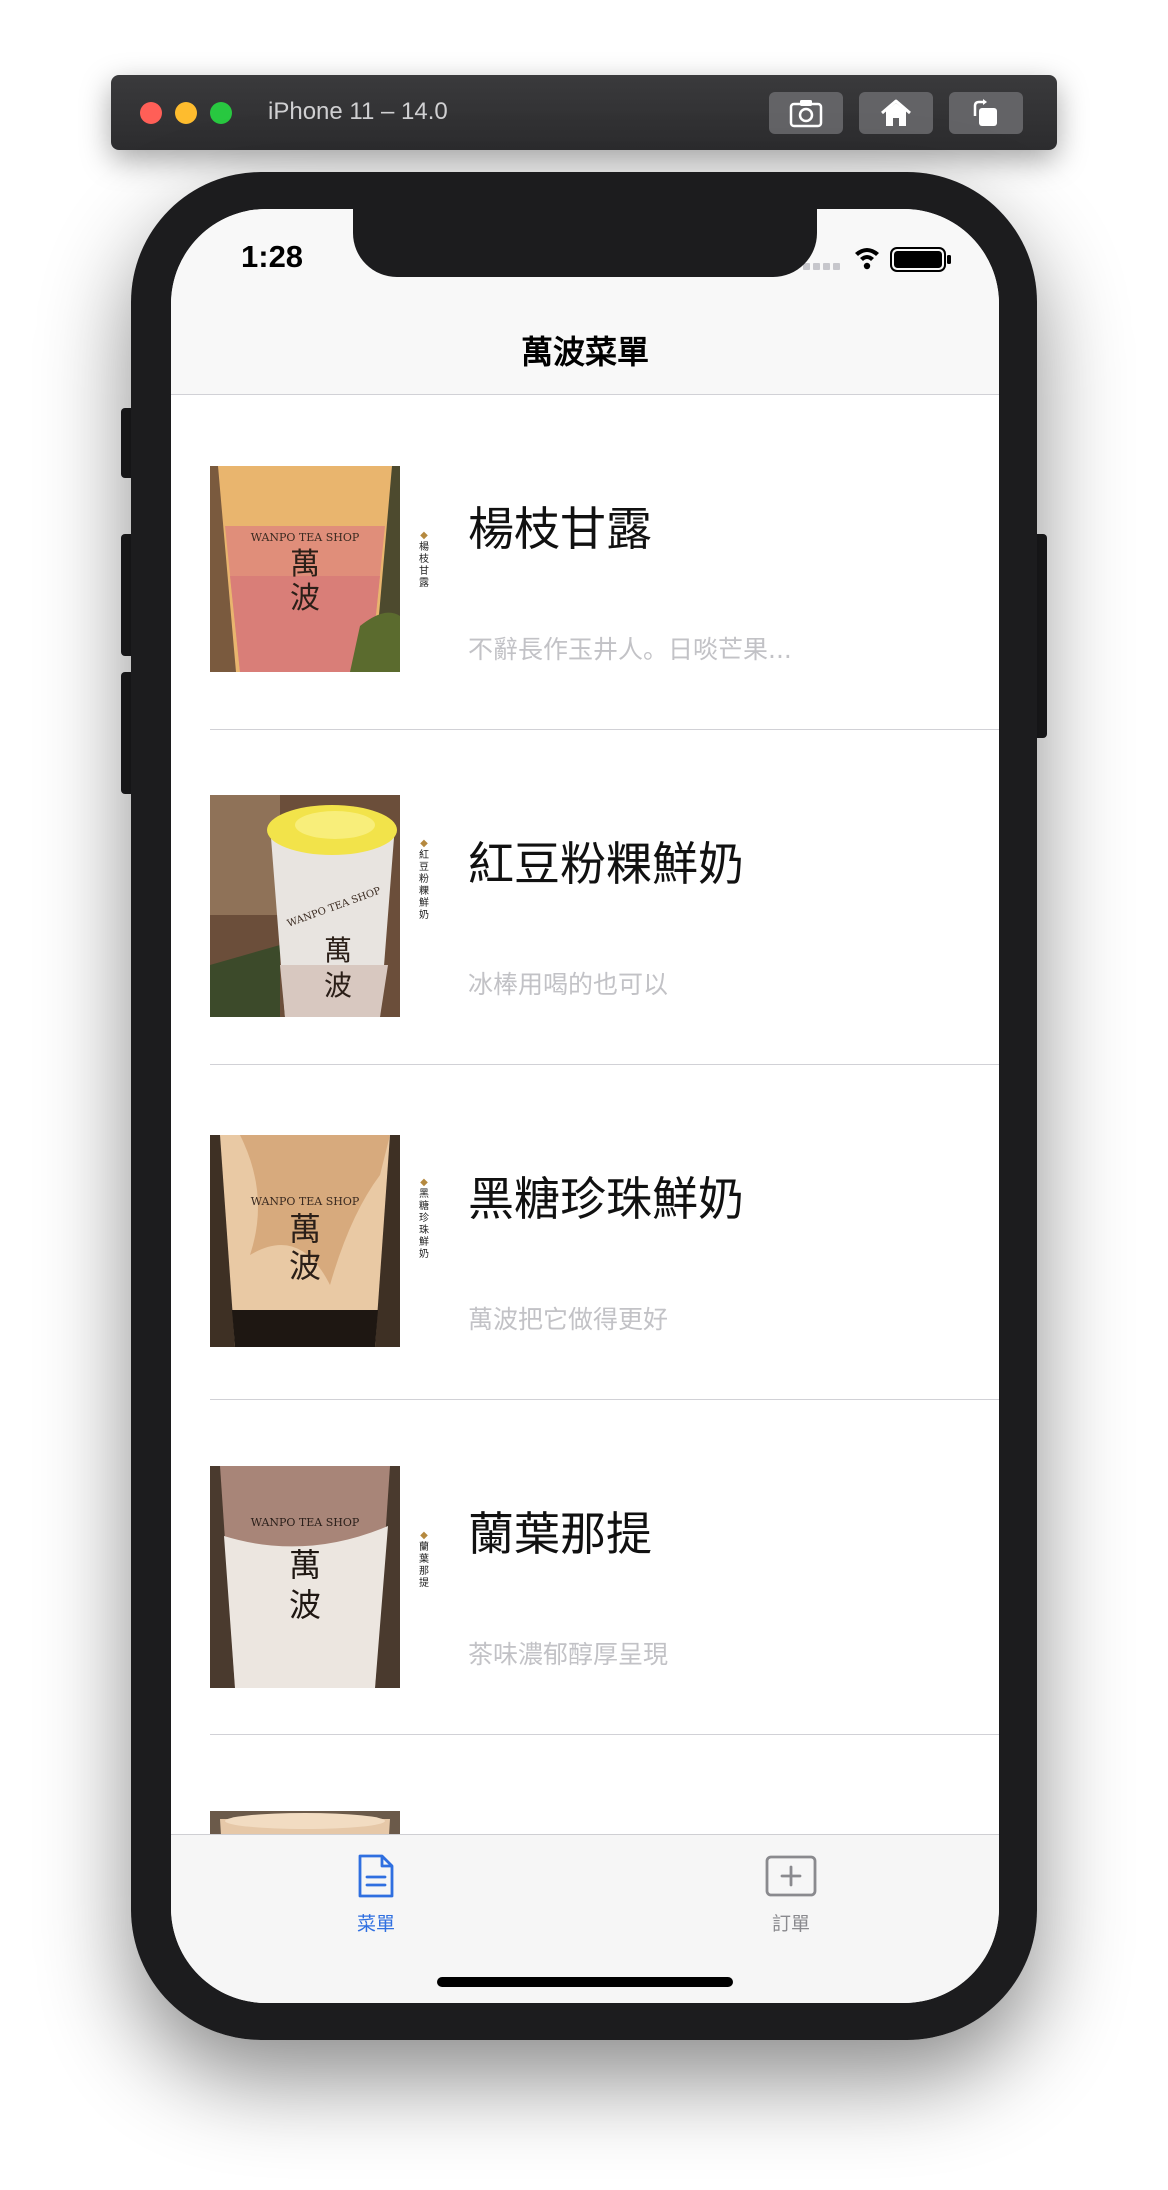 The width and height of the screenshot is (1168, 2190). What do you see at coordinates (358, 111) in the screenshot?
I see `simulator-title: iPhone 11 – 14.0` at bounding box center [358, 111].